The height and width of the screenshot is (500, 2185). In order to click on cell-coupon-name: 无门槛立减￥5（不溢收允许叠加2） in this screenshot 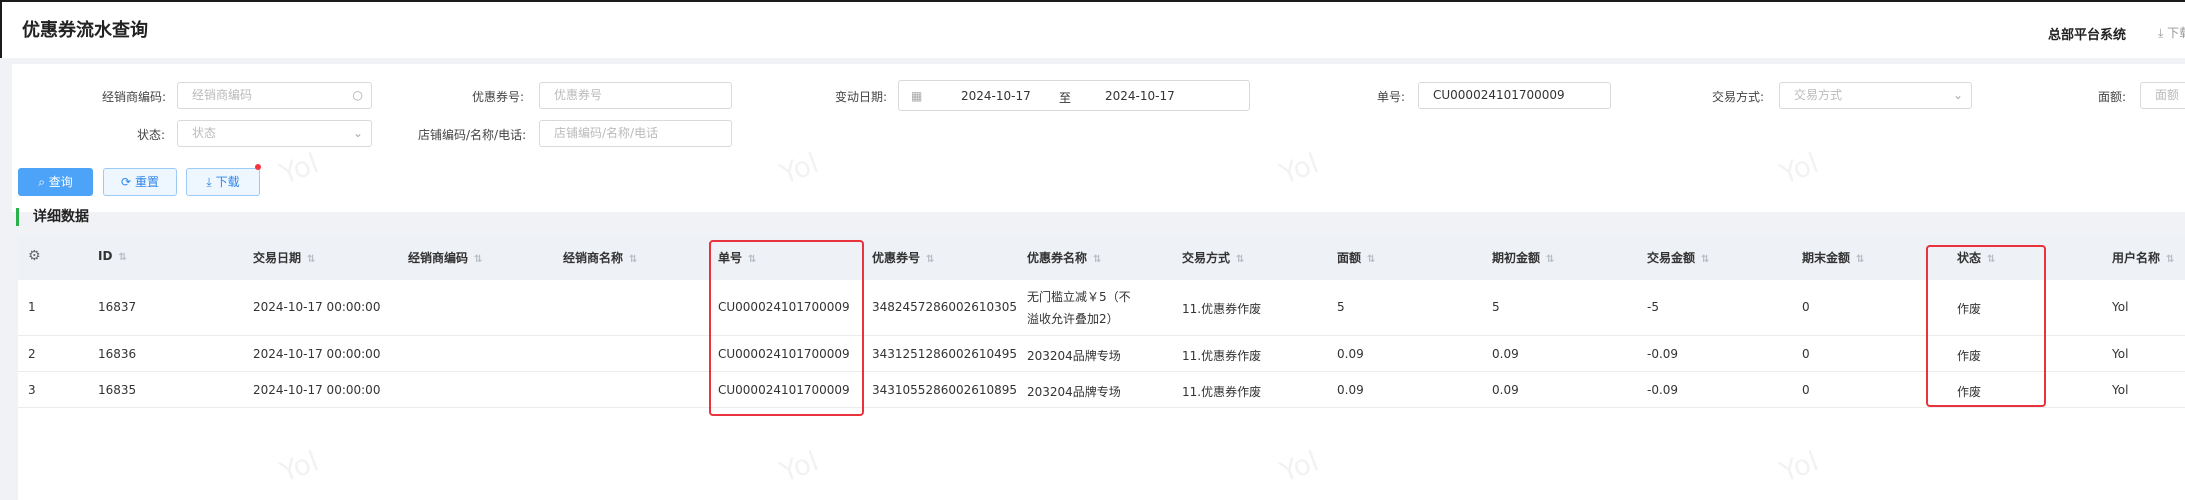, I will do `click(1079, 308)`.